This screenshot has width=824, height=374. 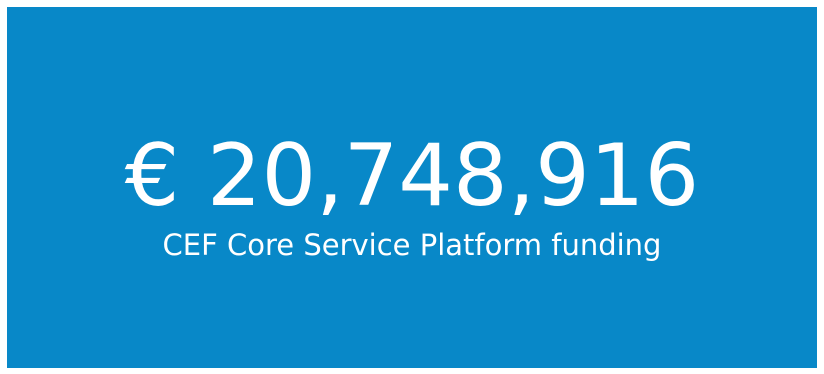 What do you see at coordinates (412, 245) in the screenshot?
I see `funding-label: CEF Core Service Platform funding` at bounding box center [412, 245].